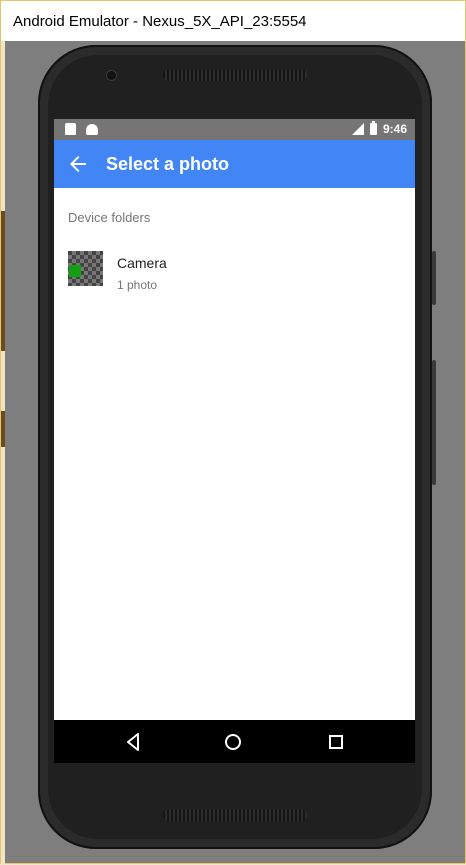 This screenshot has height=865, width=466. What do you see at coordinates (133, 742) in the screenshot?
I see `triangle-back-icon` at bounding box center [133, 742].